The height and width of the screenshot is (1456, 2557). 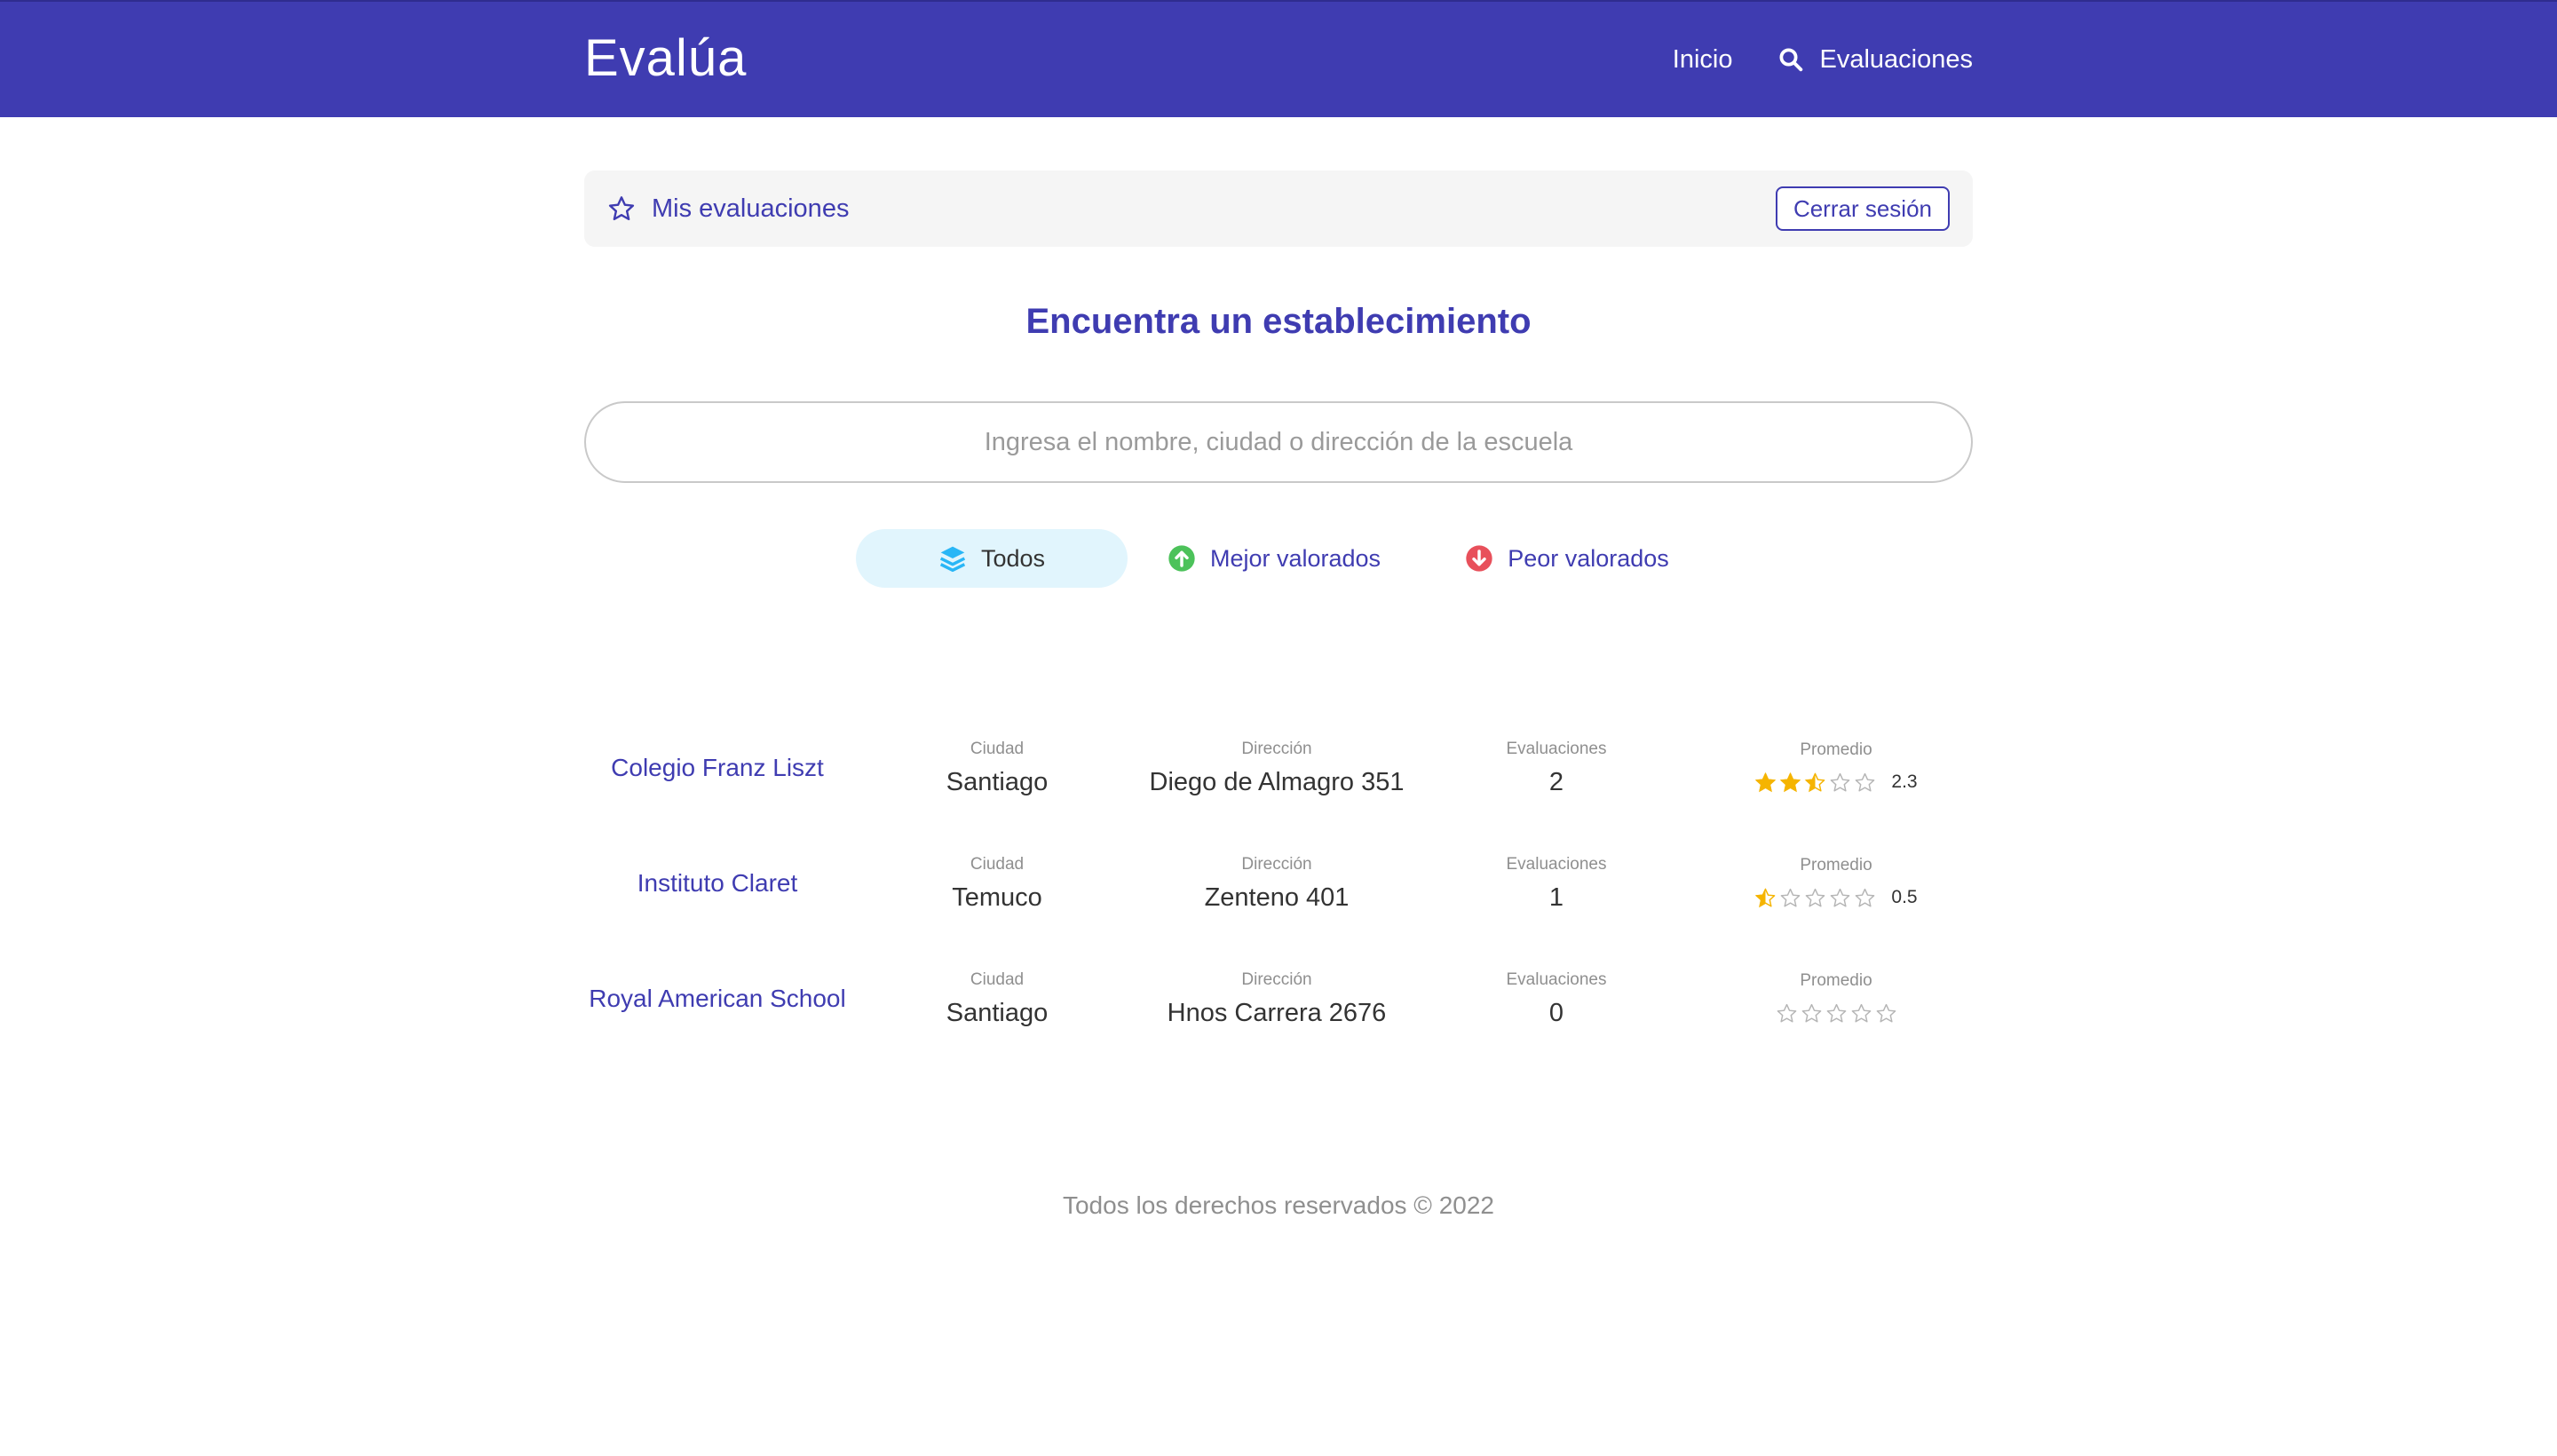 I want to click on address-cell: Dirección Diego de Almagro 351, so click(x=1277, y=768).